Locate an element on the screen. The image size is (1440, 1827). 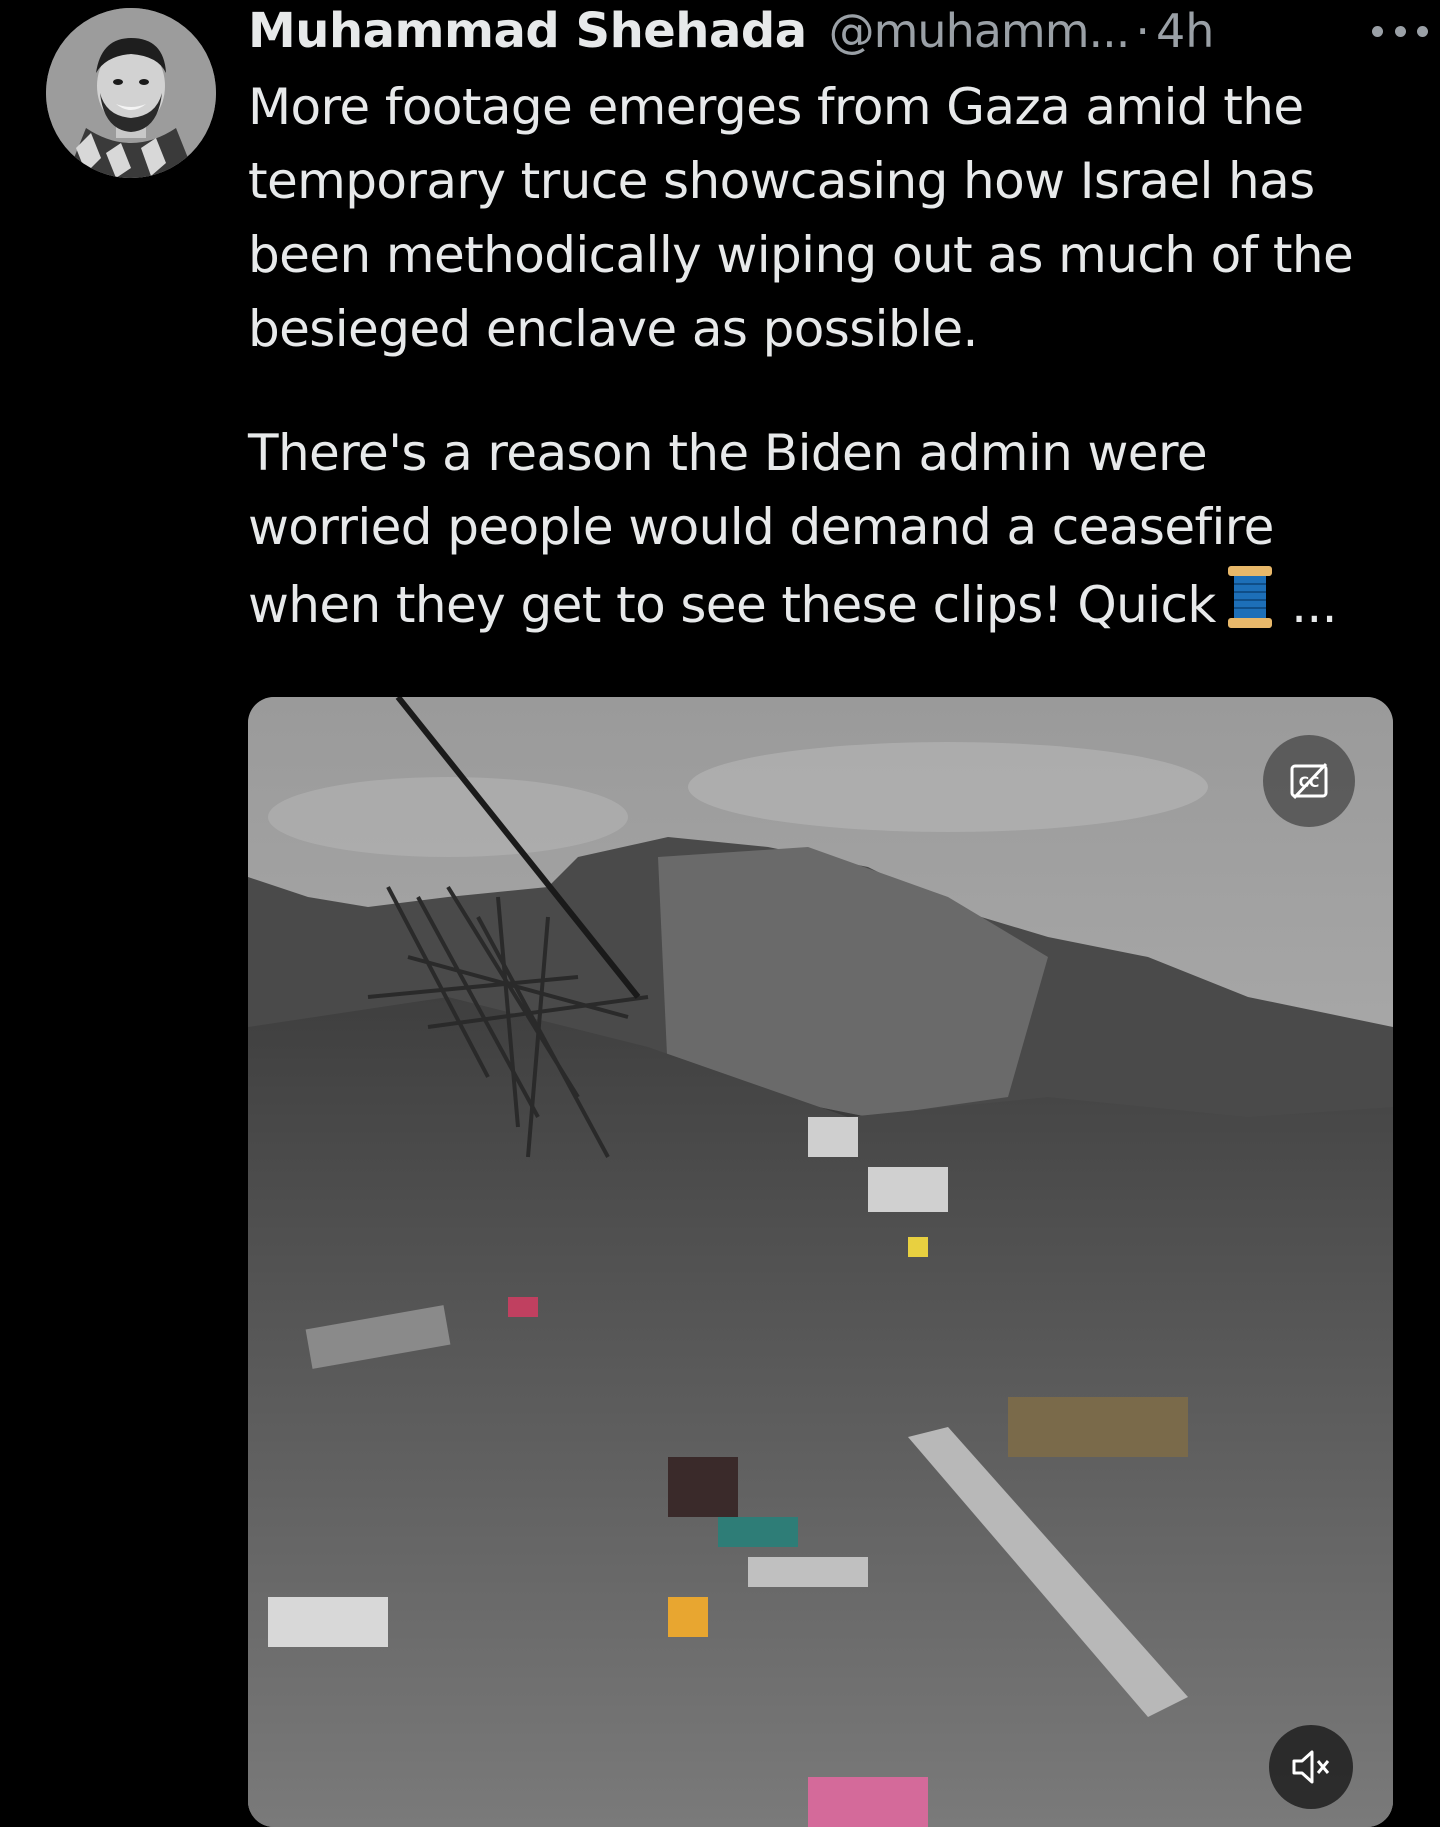
spool-of-thread-icon is located at coordinates (1250, 607).